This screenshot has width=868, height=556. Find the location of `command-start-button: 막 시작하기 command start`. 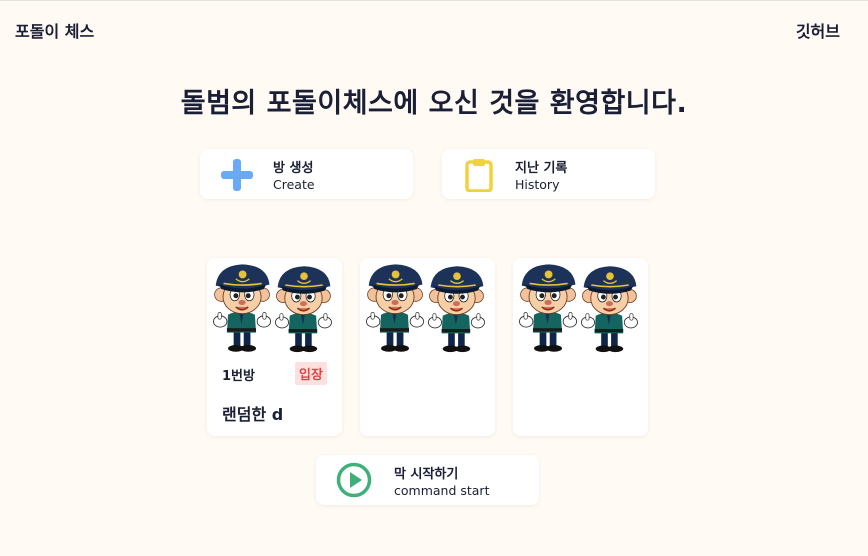

command-start-button: 막 시작하기 command start is located at coordinates (427, 480).